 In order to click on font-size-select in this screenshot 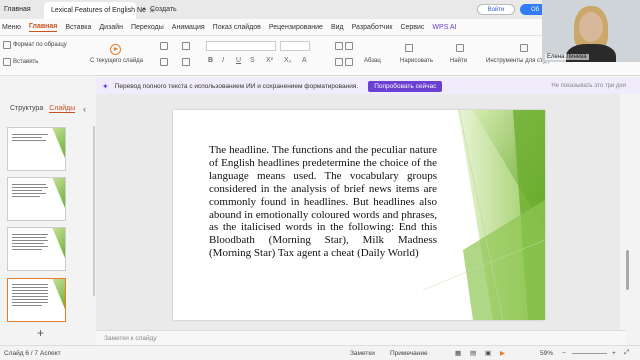, I will do `click(295, 46)`.